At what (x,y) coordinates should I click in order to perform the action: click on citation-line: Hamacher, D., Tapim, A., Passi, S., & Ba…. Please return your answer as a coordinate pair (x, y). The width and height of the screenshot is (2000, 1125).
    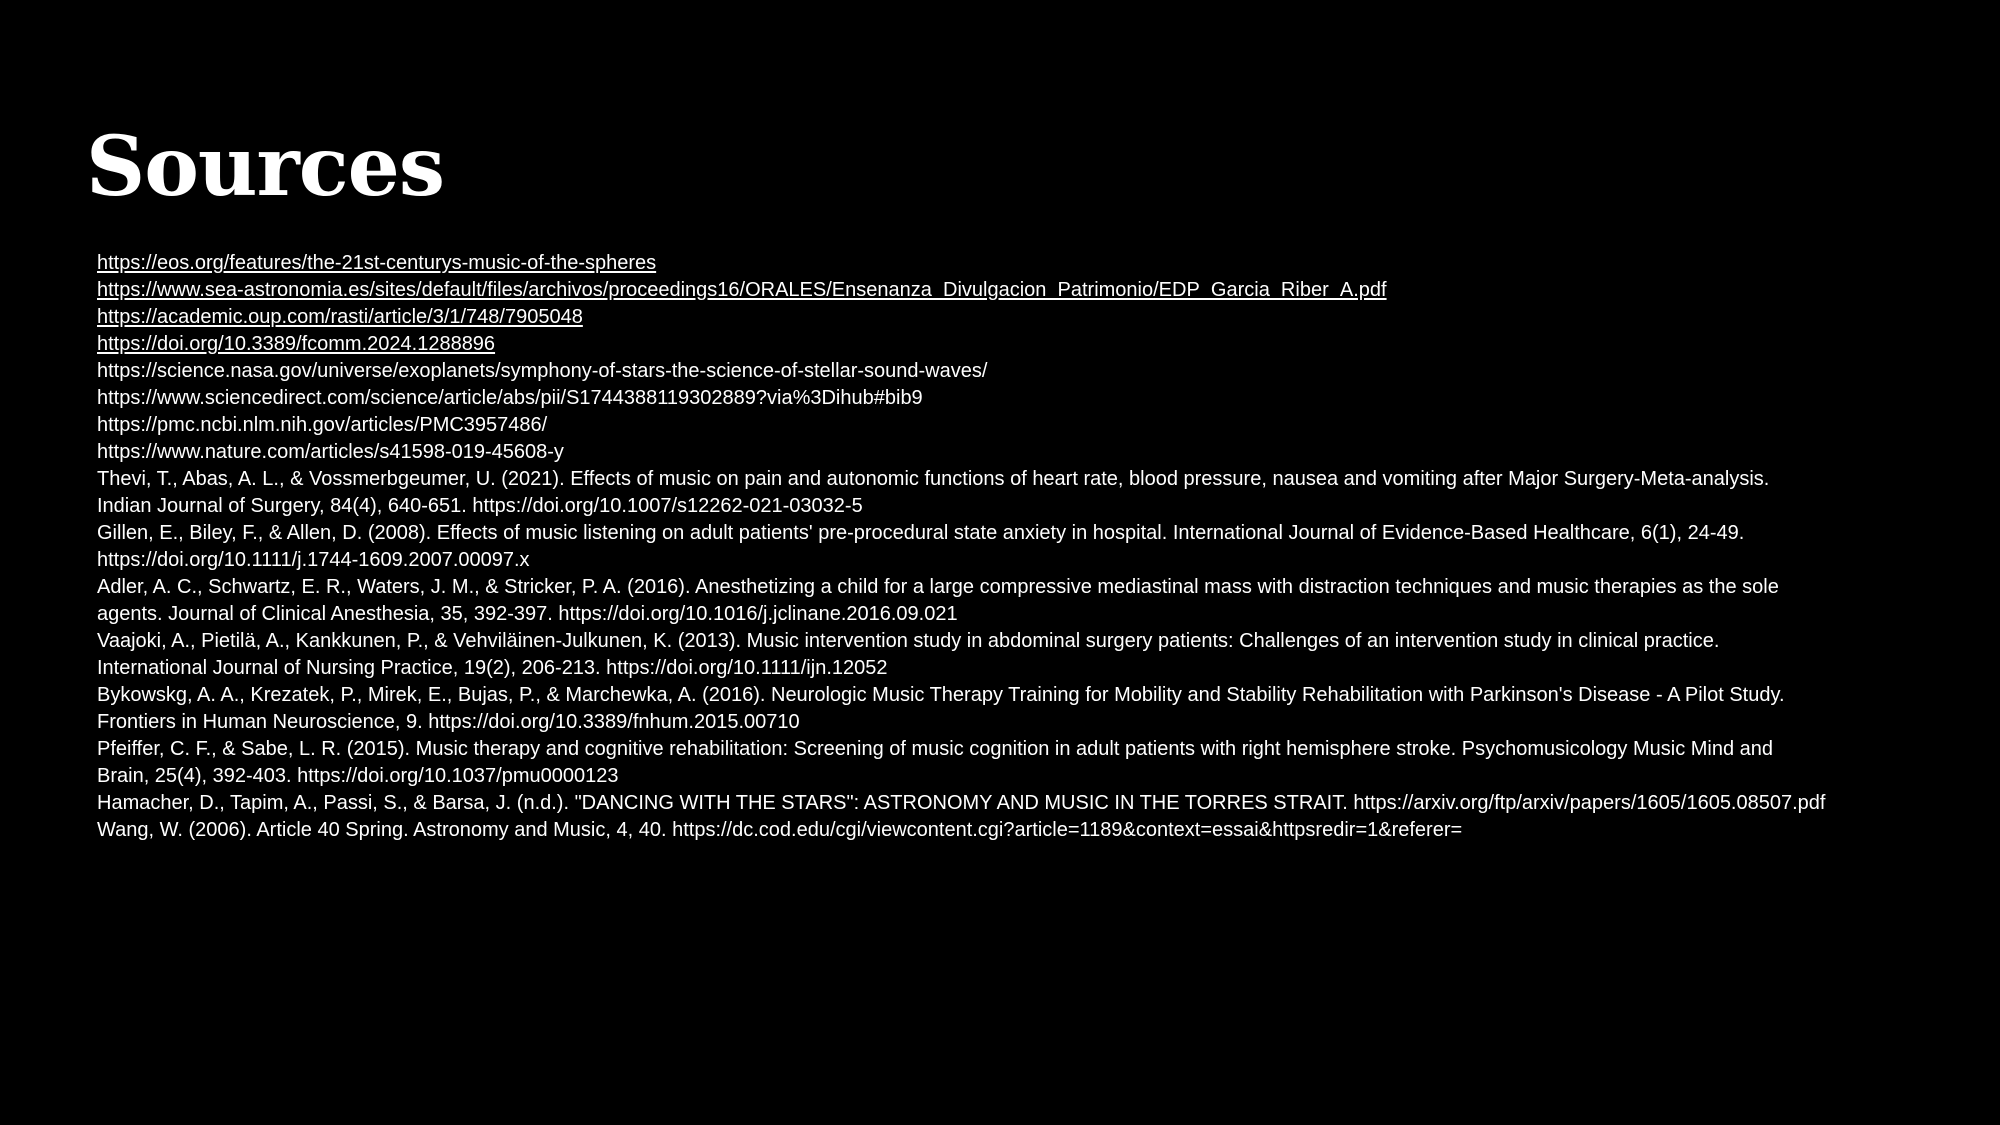
    Looking at the image, I should click on (961, 803).